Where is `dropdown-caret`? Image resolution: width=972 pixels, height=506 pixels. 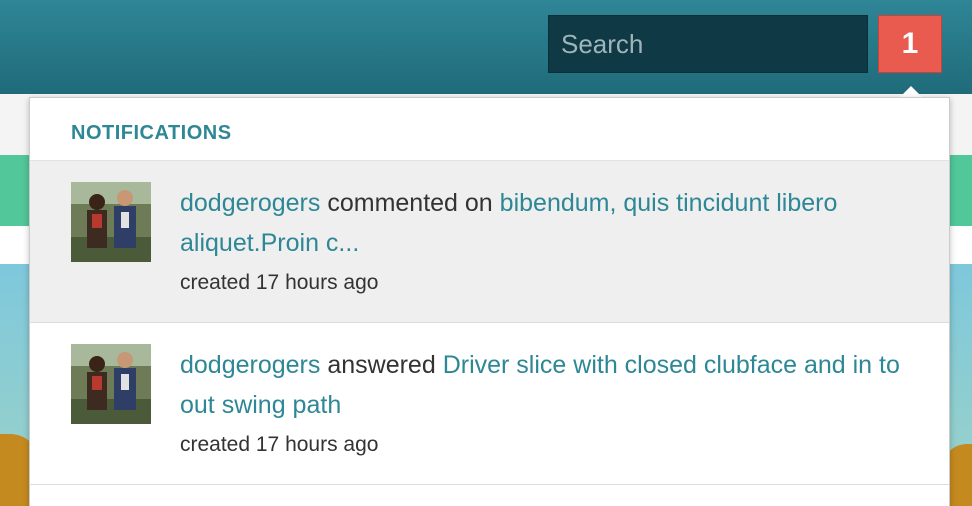 dropdown-caret is located at coordinates (911, 91).